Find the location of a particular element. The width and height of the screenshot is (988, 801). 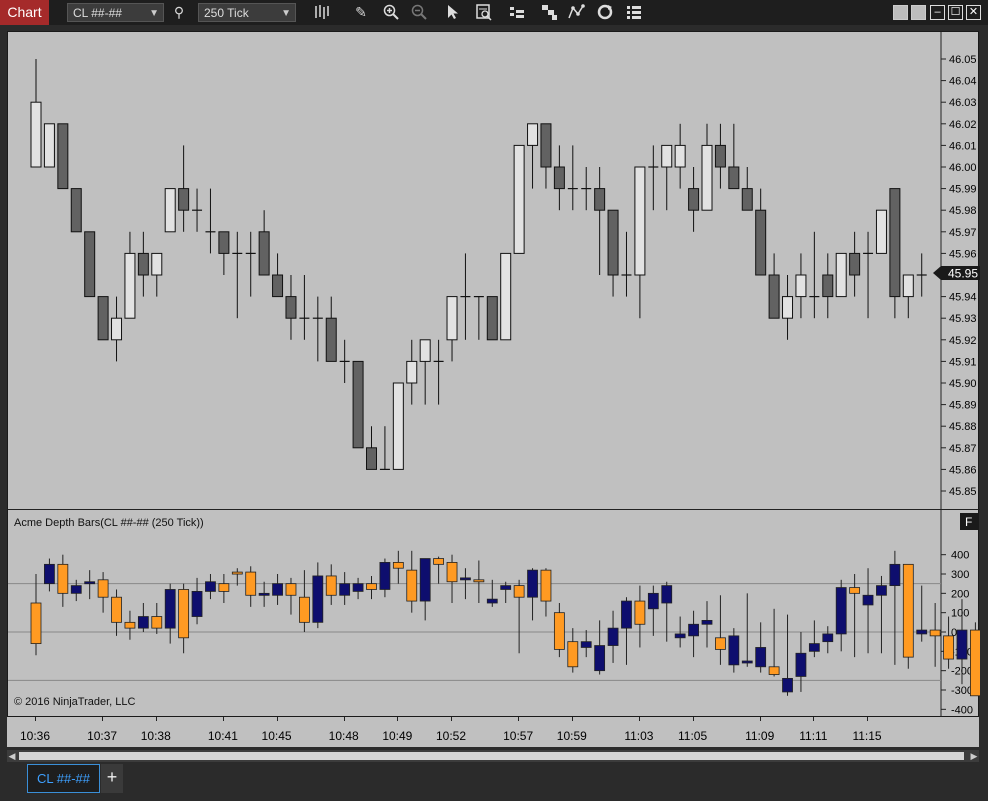

close-button: ✕ is located at coordinates (973, 12).